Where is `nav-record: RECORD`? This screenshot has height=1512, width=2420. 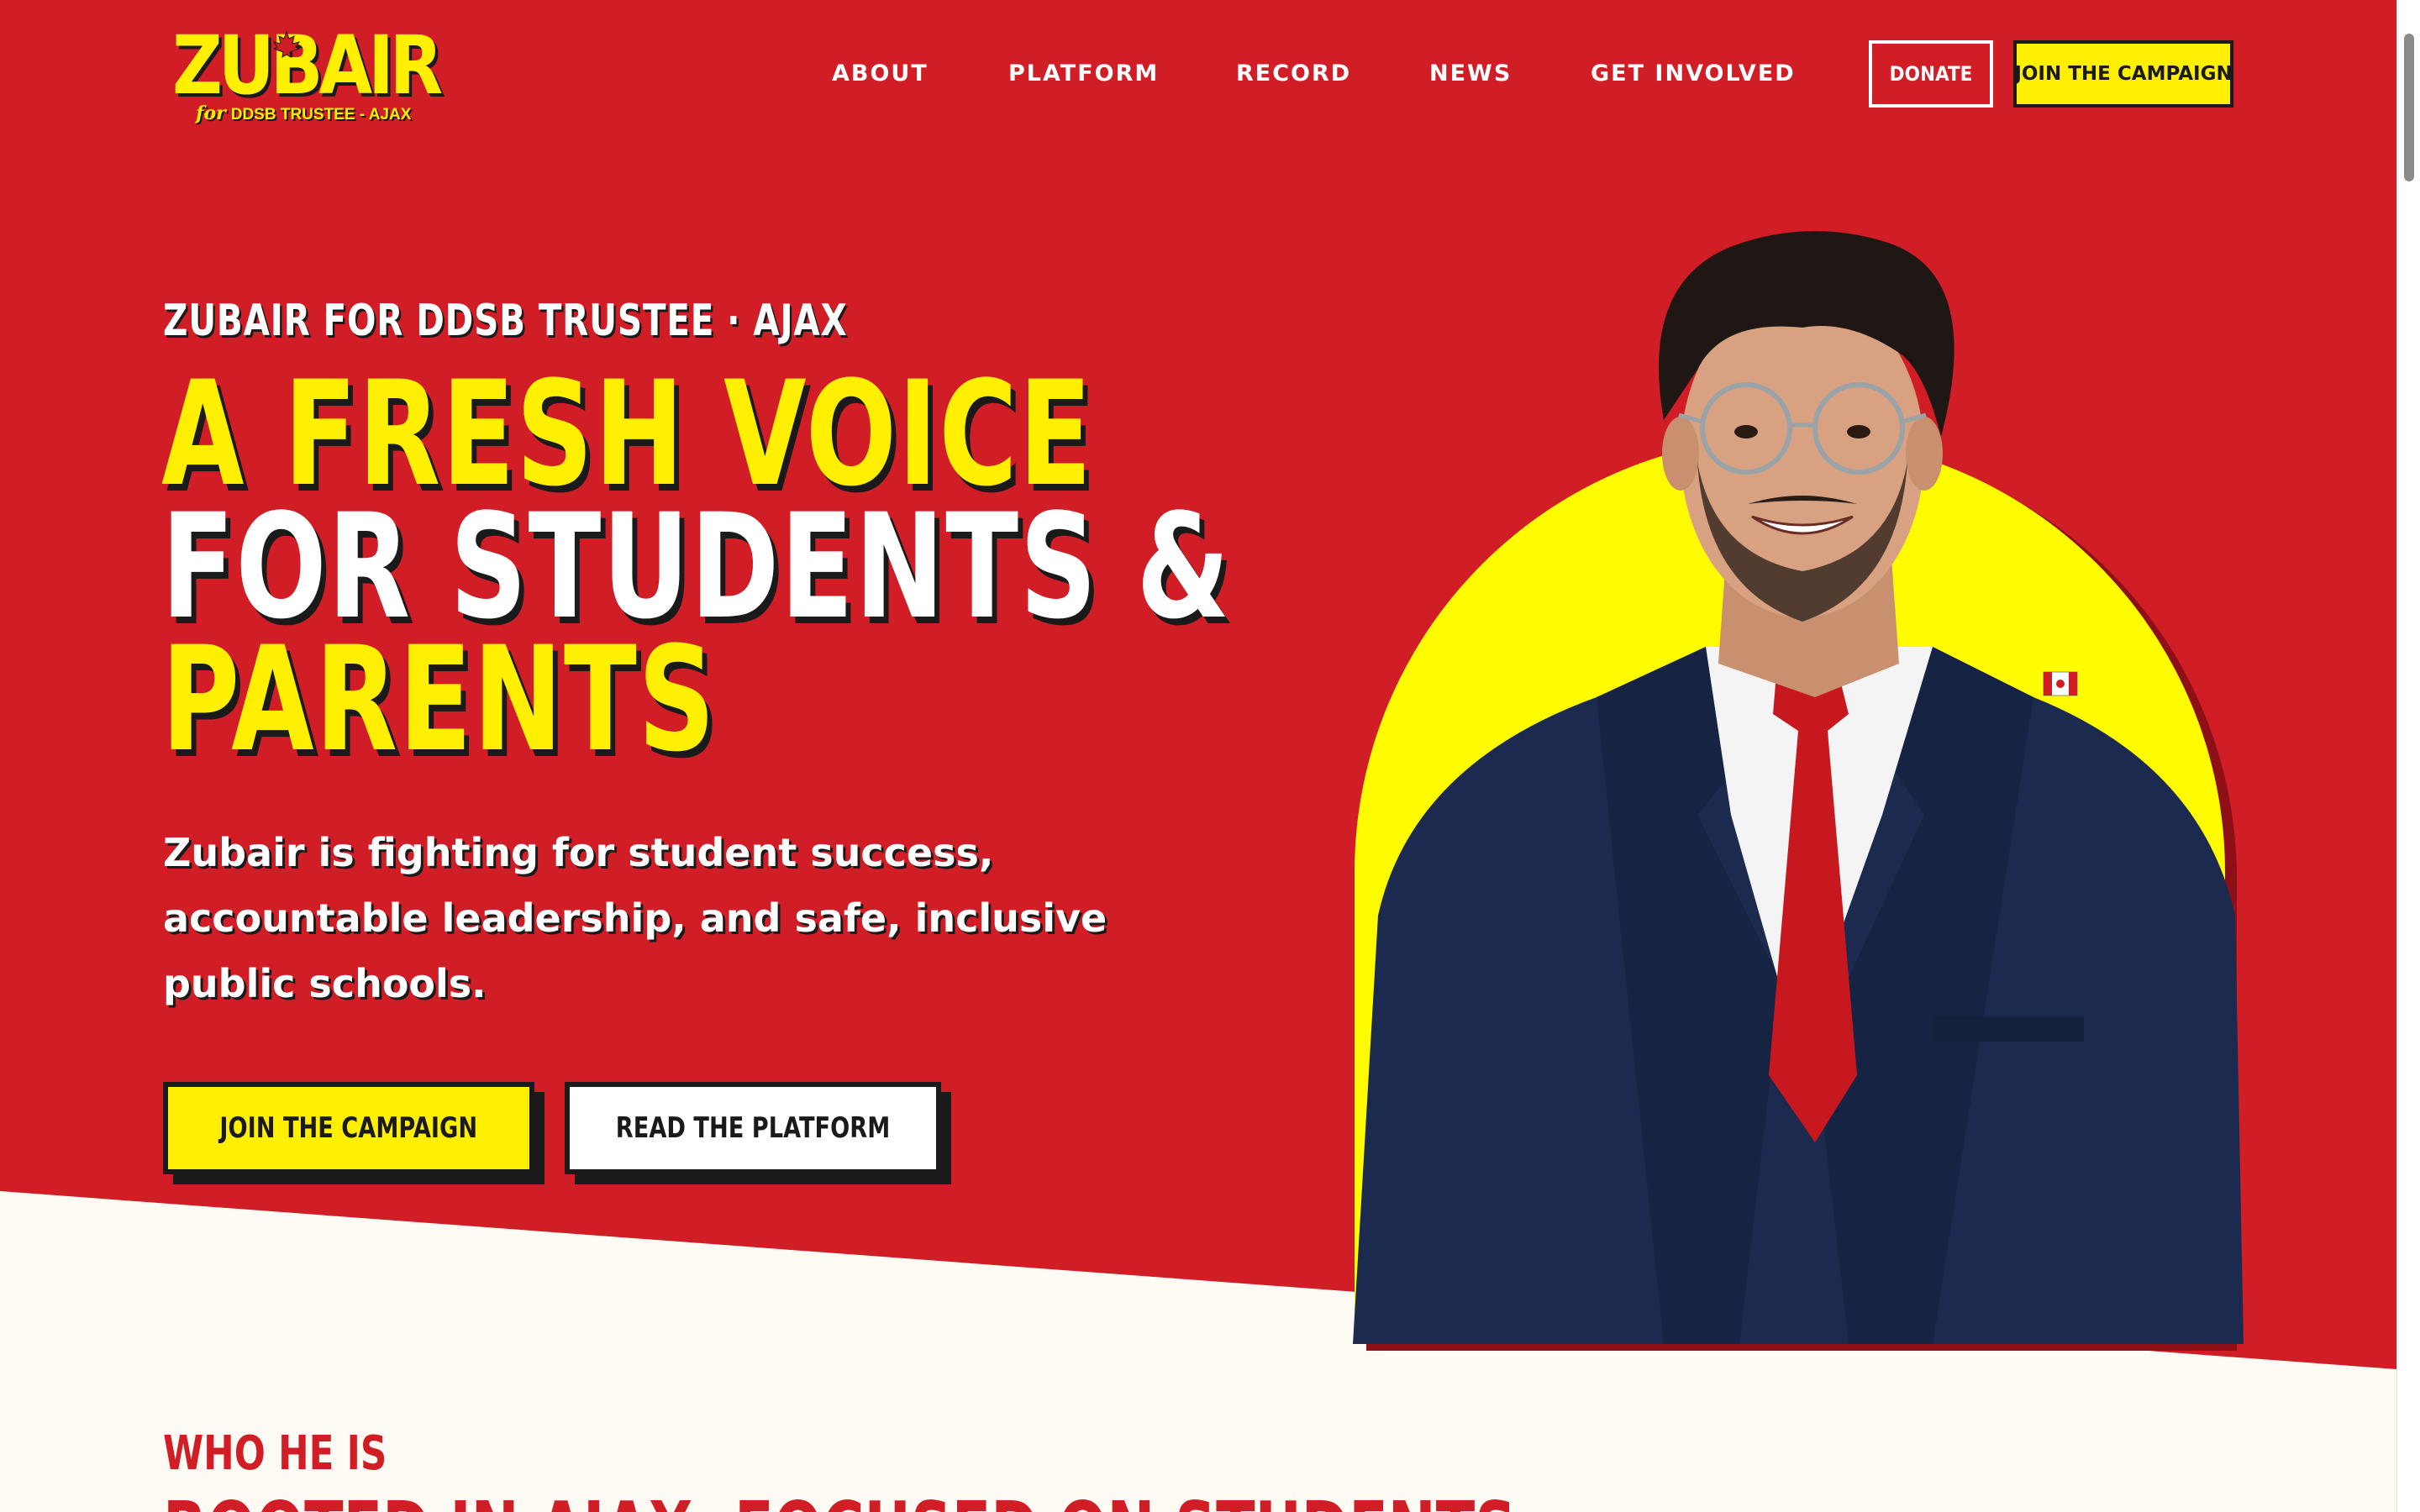
nav-record: RECORD is located at coordinates (1293, 74).